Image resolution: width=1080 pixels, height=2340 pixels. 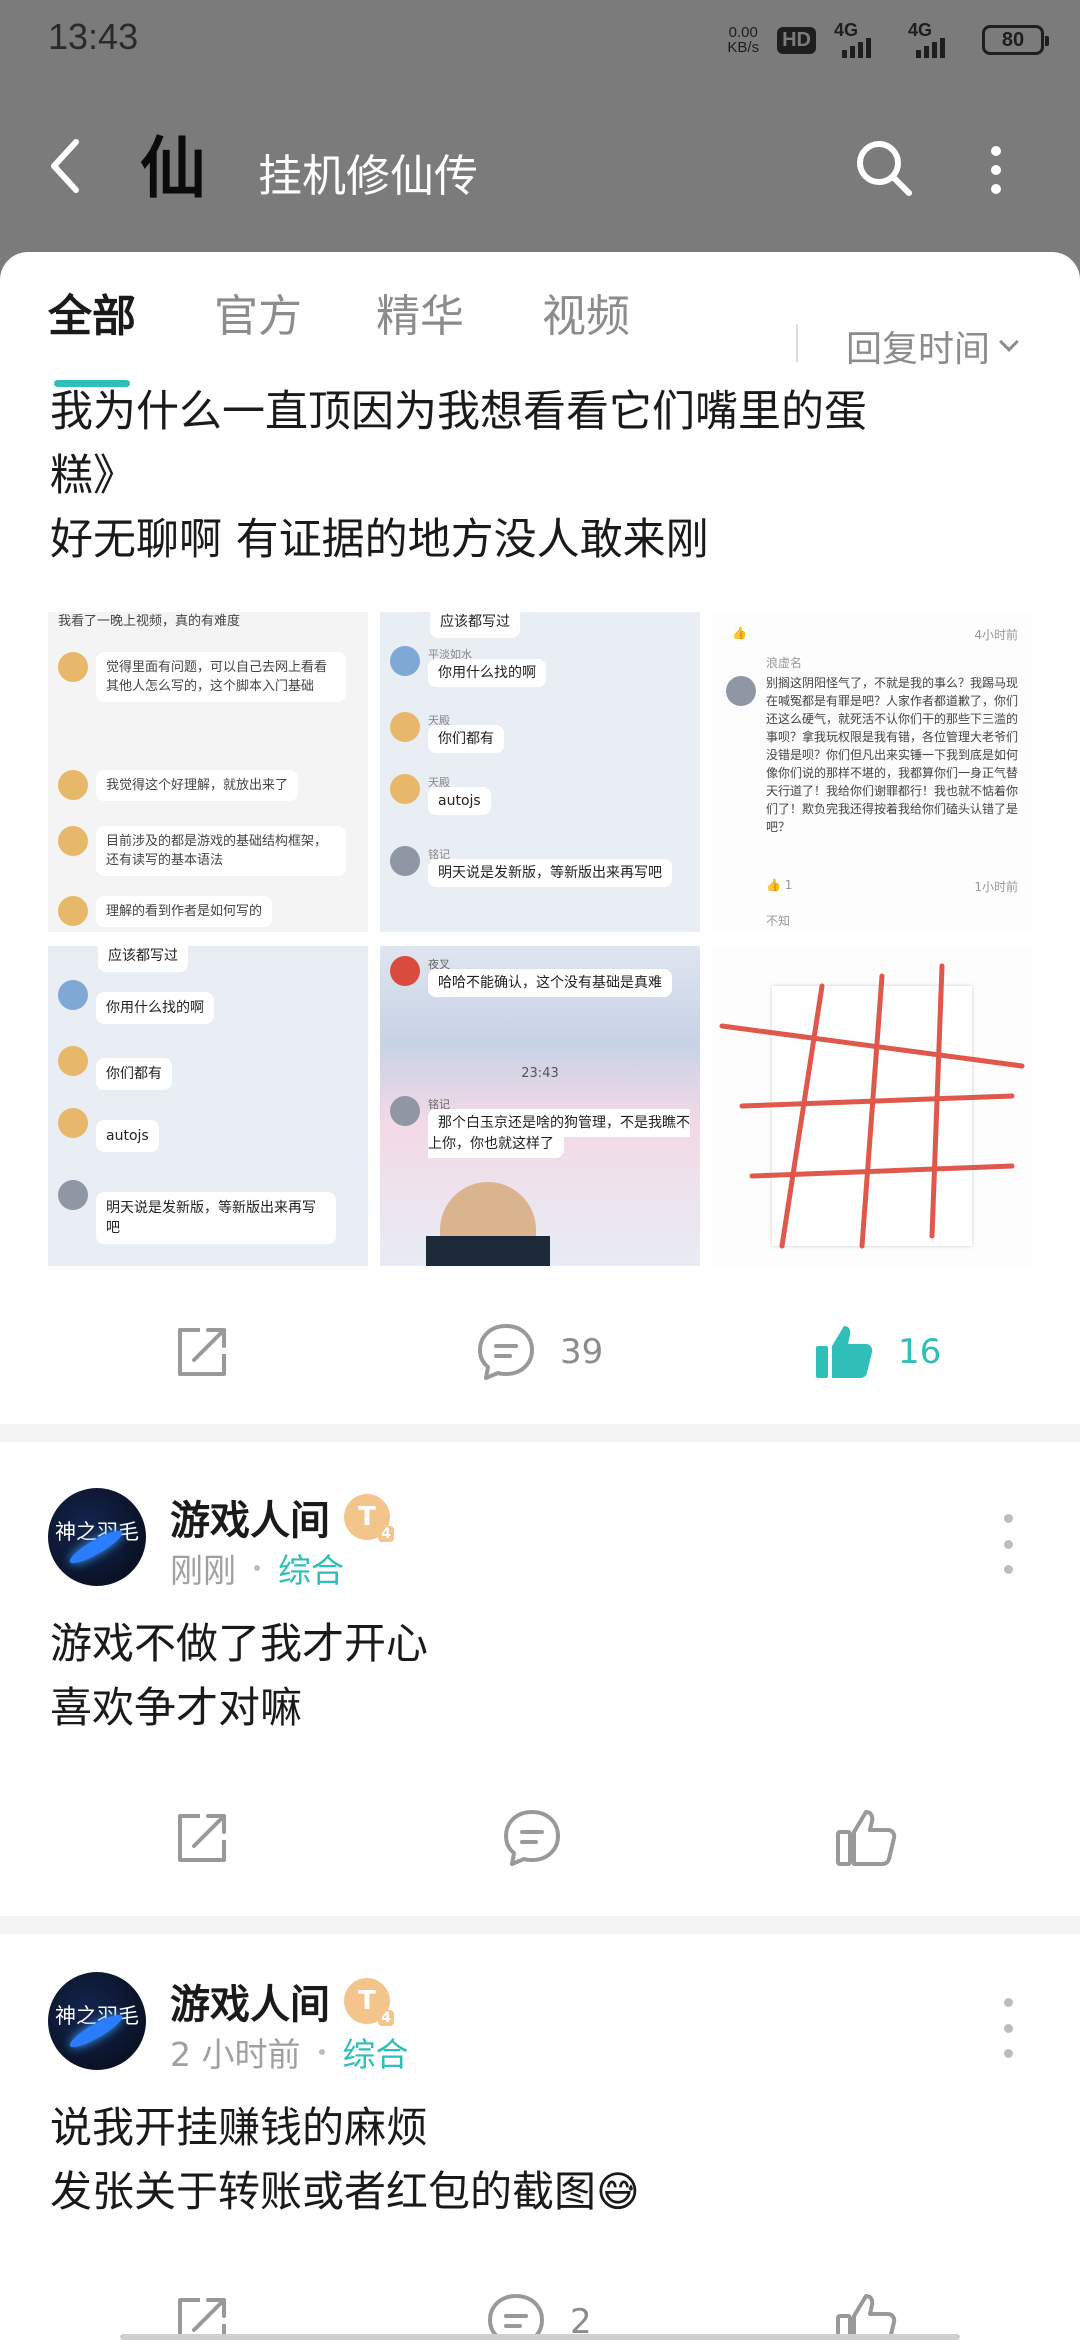 What do you see at coordinates (92, 312) in the screenshot?
I see `tab-all: 全部` at bounding box center [92, 312].